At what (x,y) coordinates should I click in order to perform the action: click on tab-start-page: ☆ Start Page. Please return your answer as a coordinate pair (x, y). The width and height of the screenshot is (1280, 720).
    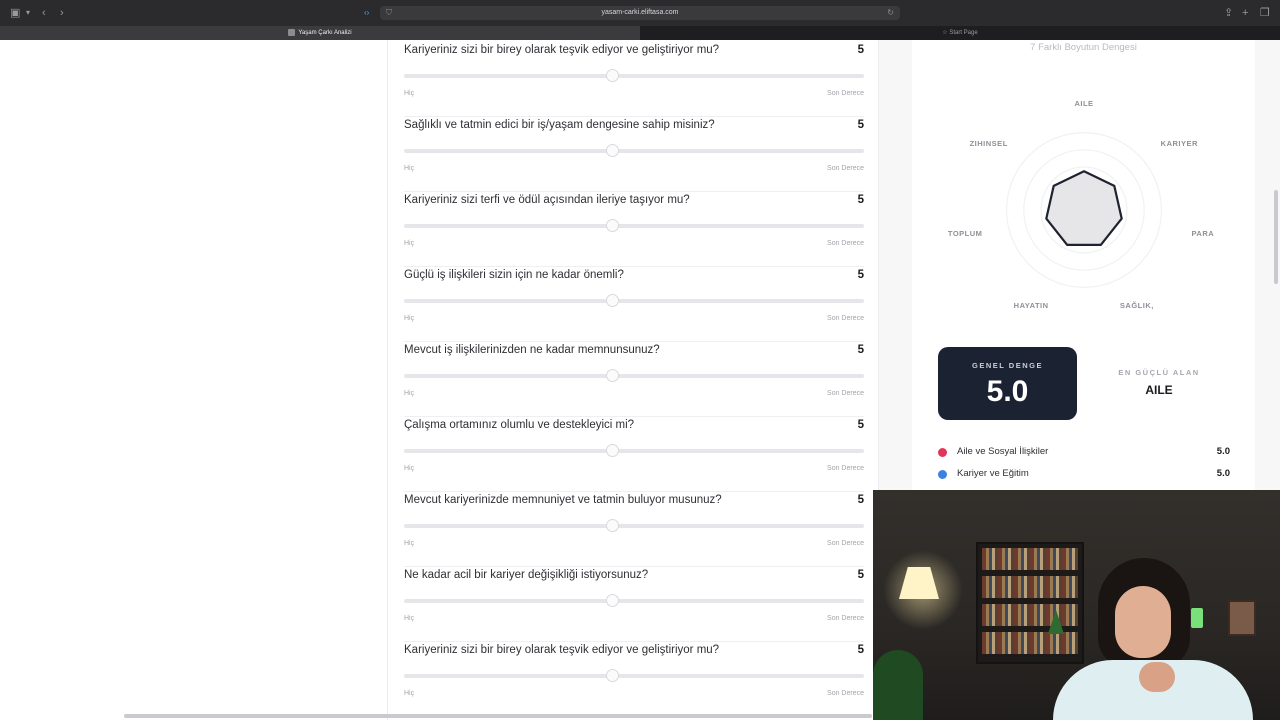
    Looking at the image, I should click on (960, 33).